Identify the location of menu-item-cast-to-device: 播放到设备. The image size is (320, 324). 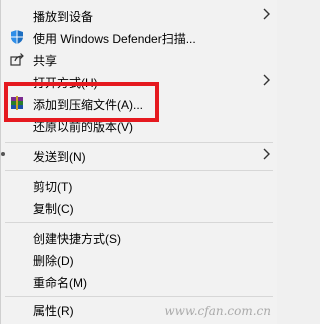
(139, 15).